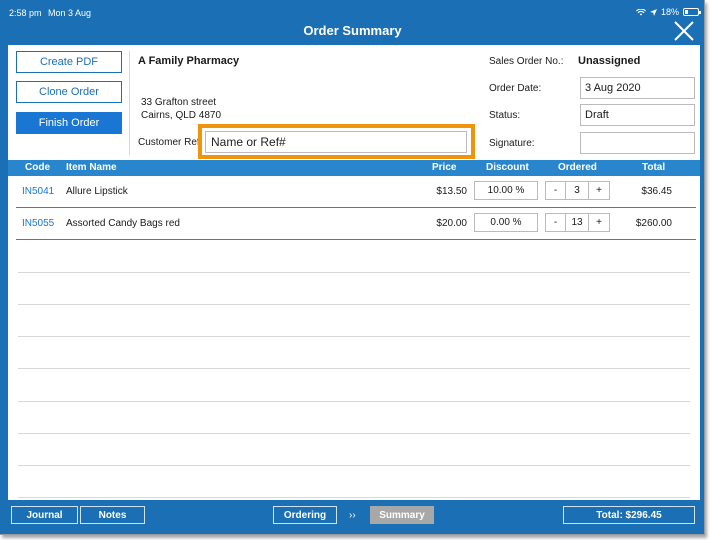 The image size is (711, 540). I want to click on title-bar: Order Summary, so click(352, 32).